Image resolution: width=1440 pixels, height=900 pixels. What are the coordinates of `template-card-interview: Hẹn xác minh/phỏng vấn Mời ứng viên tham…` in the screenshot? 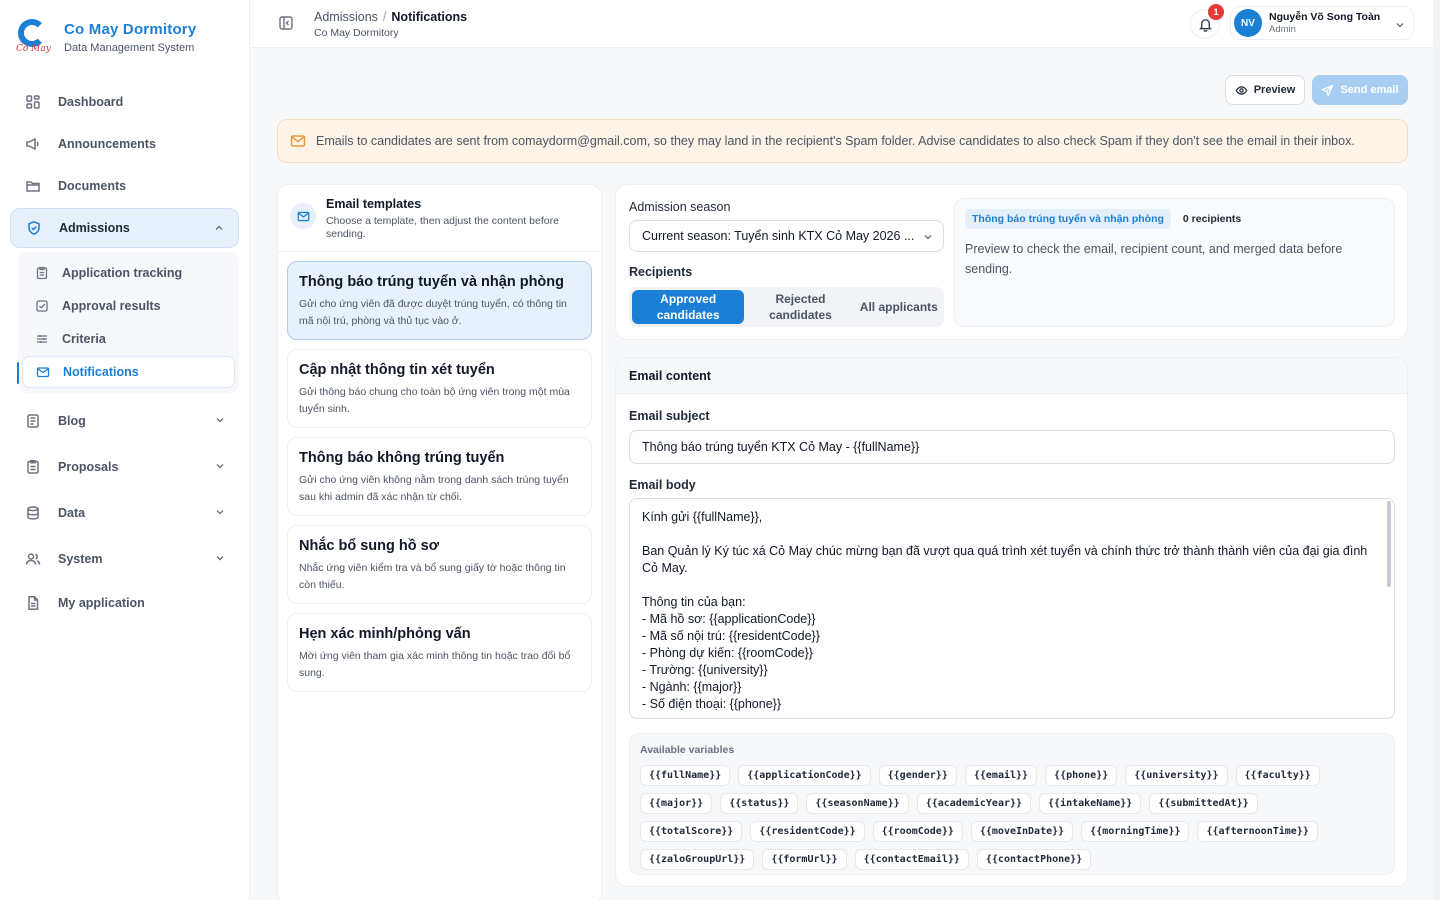 It's located at (439, 652).